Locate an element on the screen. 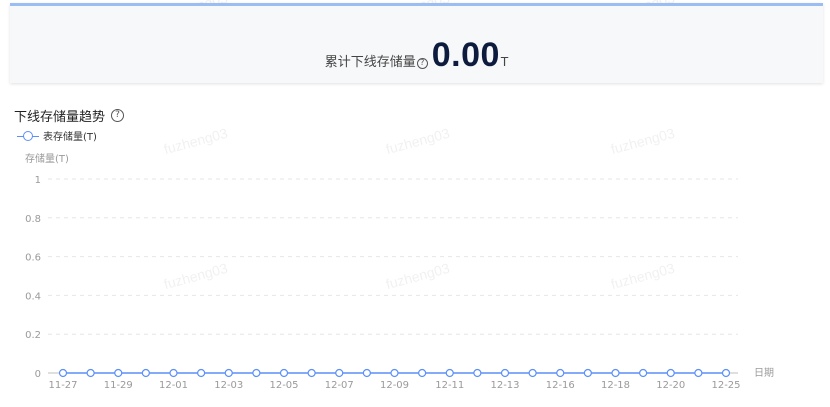  x-tick-label: 12-20 is located at coordinates (670, 385).